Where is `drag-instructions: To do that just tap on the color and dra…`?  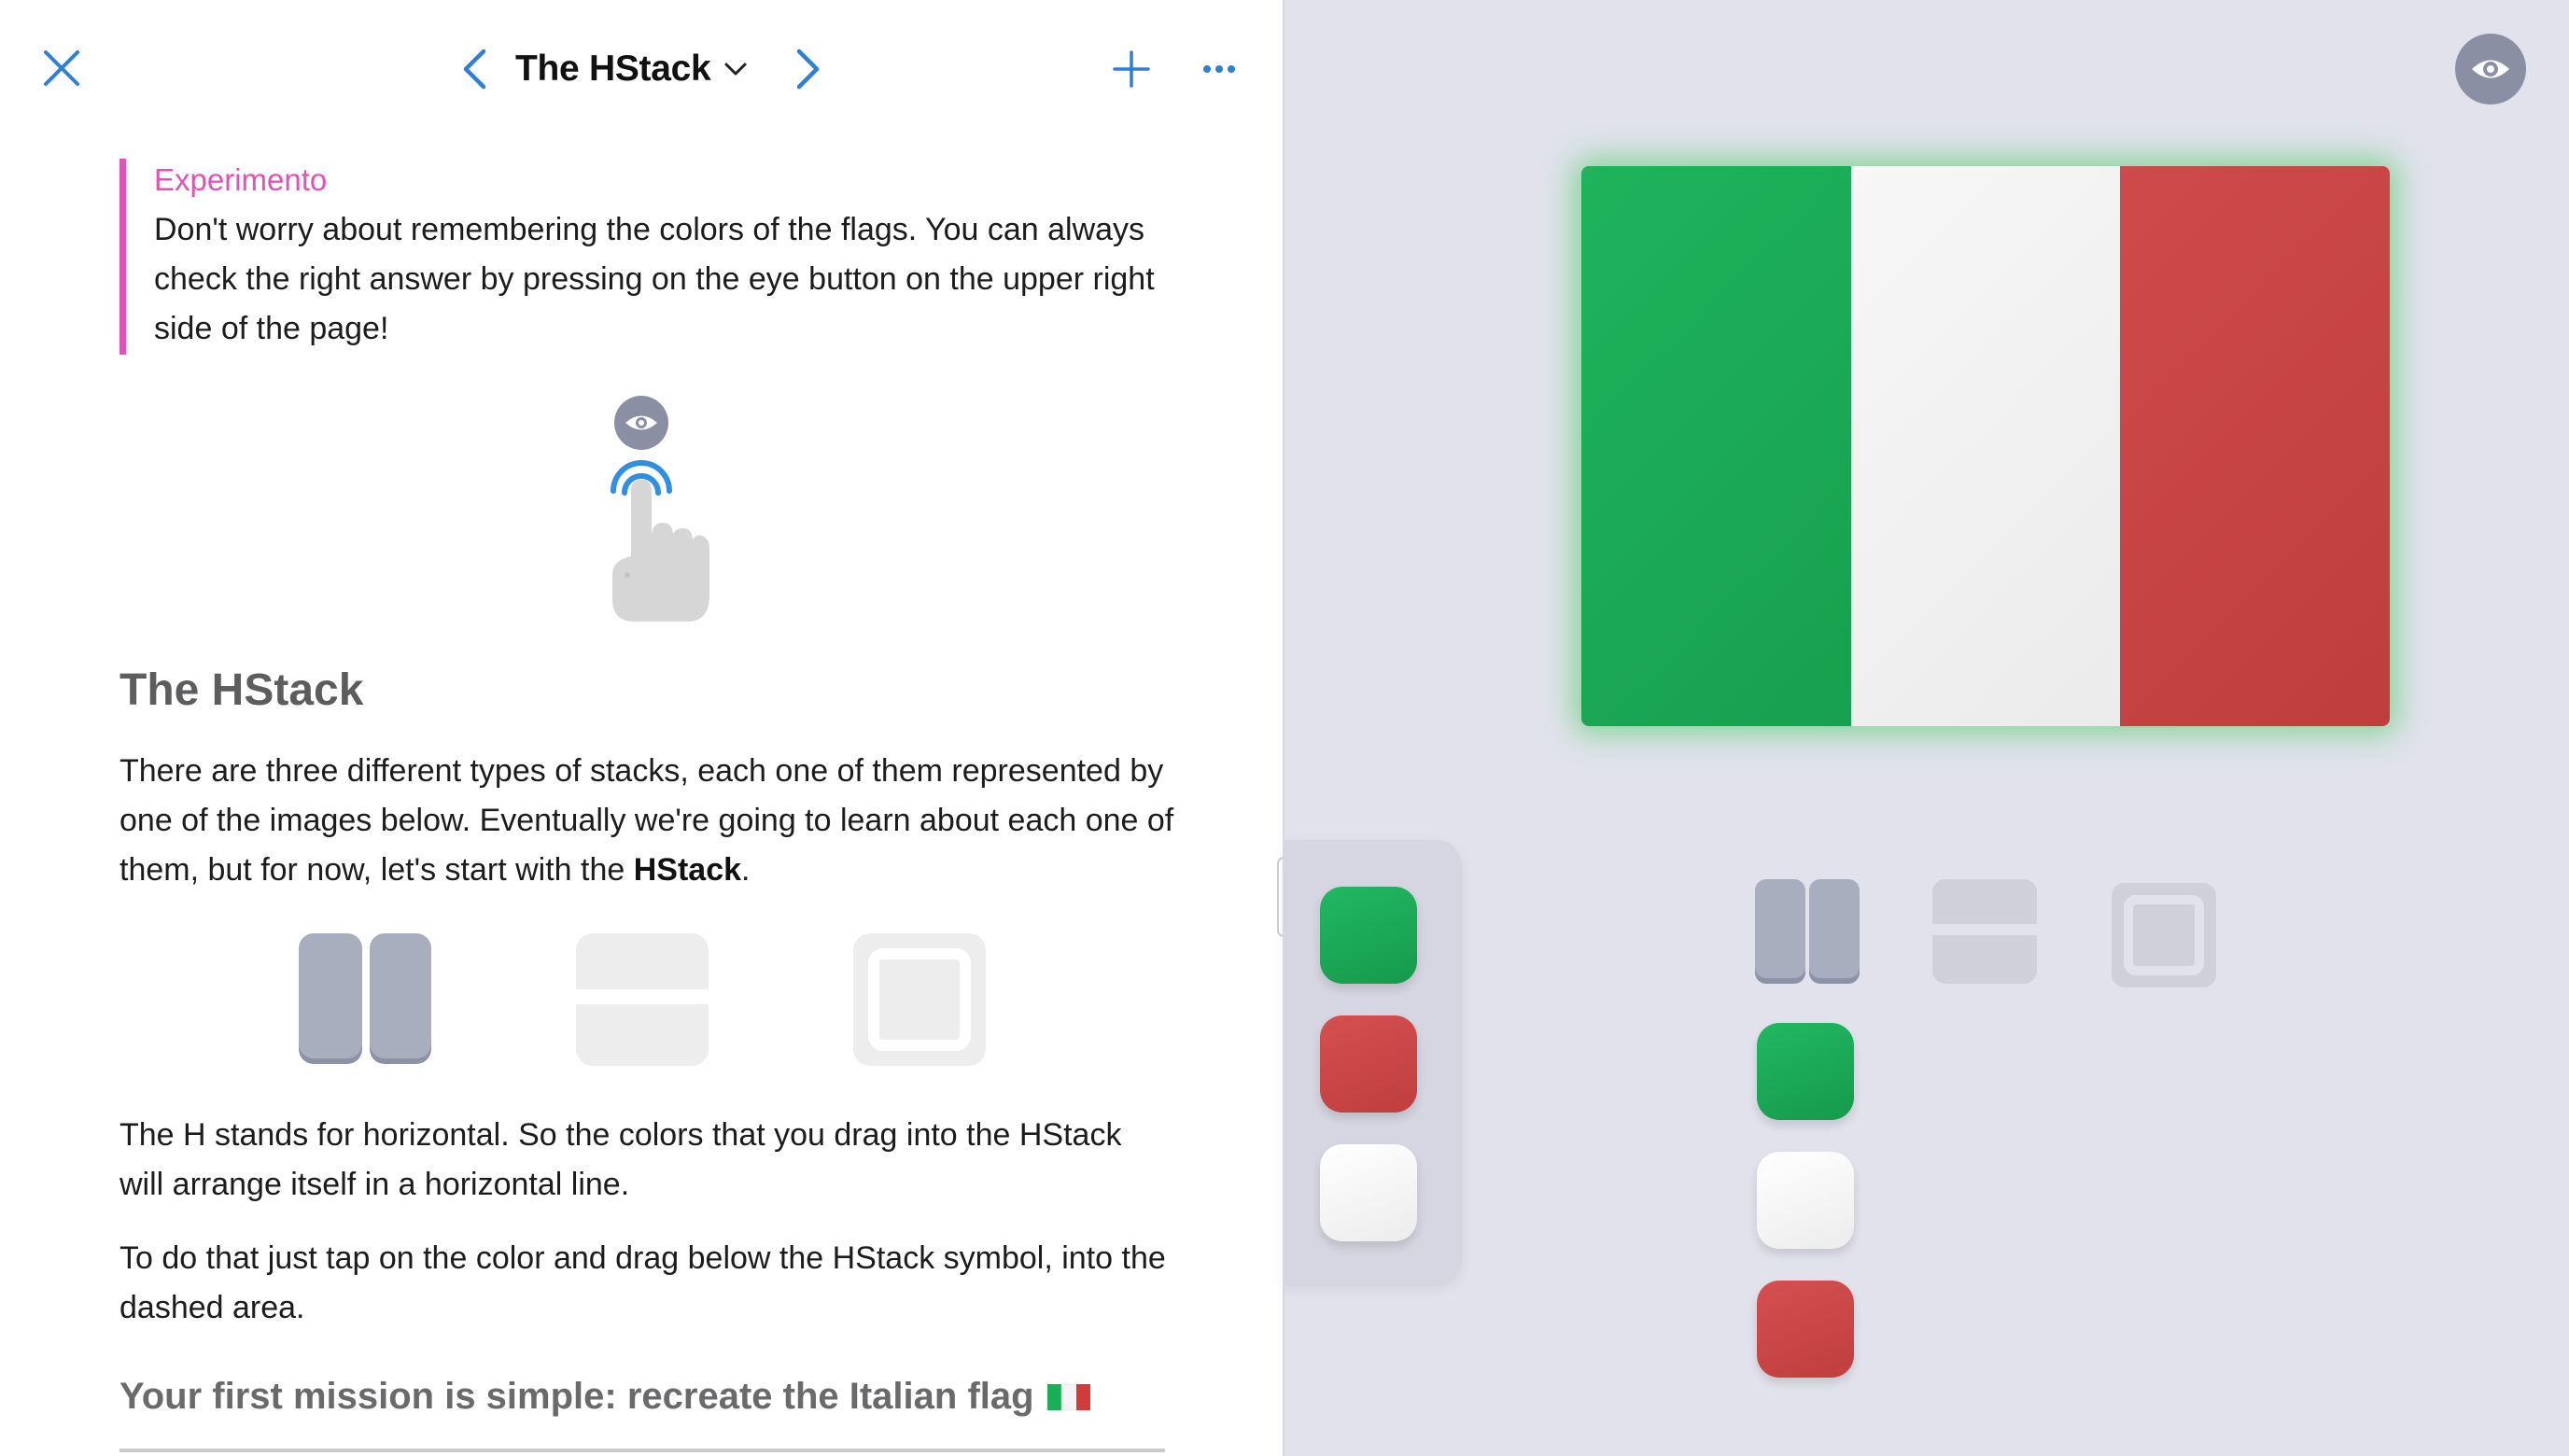
drag-instructions: To do that just tap on the color and dra… is located at coordinates (642, 1282).